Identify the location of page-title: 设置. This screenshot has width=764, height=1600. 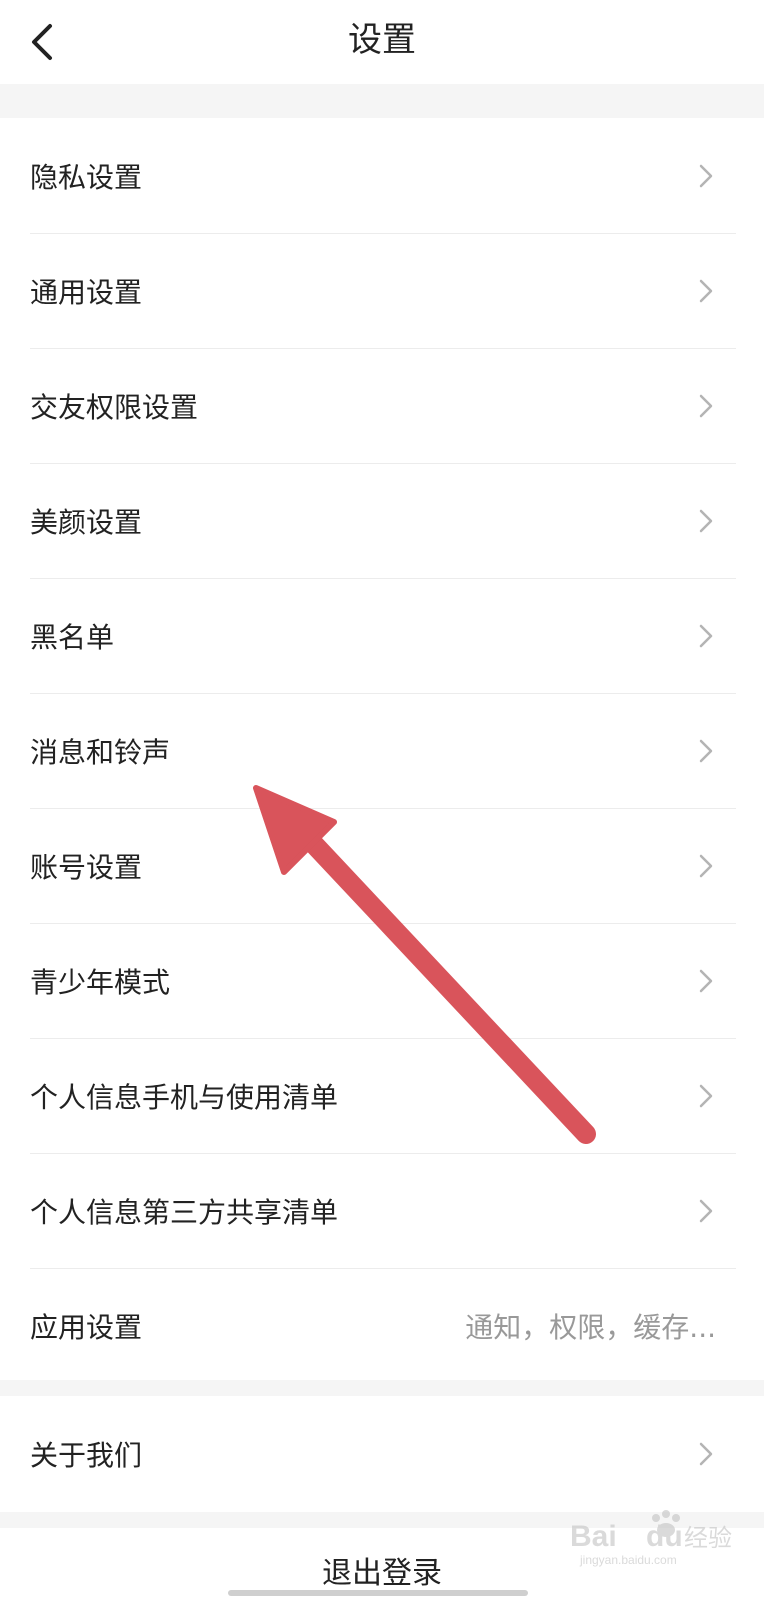
(382, 40).